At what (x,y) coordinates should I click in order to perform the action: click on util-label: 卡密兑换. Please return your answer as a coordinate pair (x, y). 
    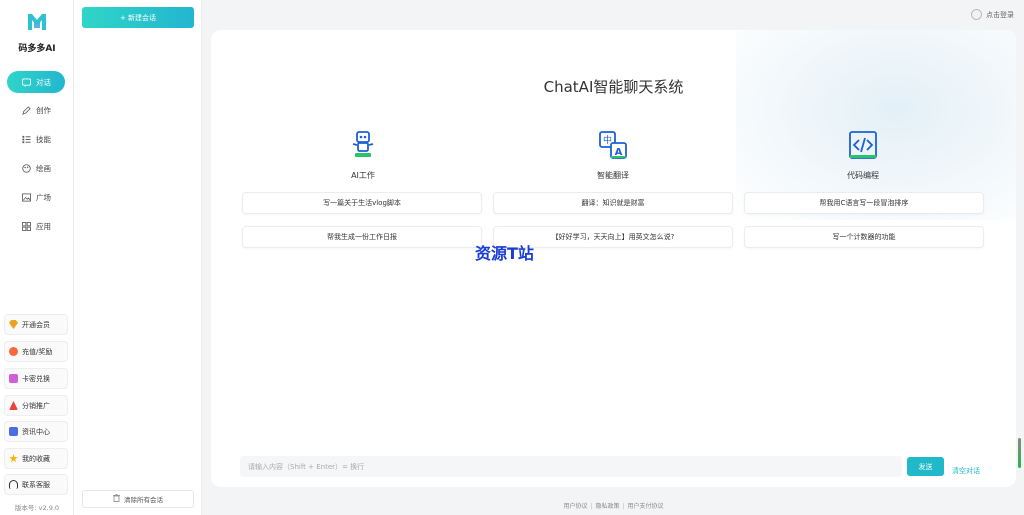
    Looking at the image, I should click on (36, 378).